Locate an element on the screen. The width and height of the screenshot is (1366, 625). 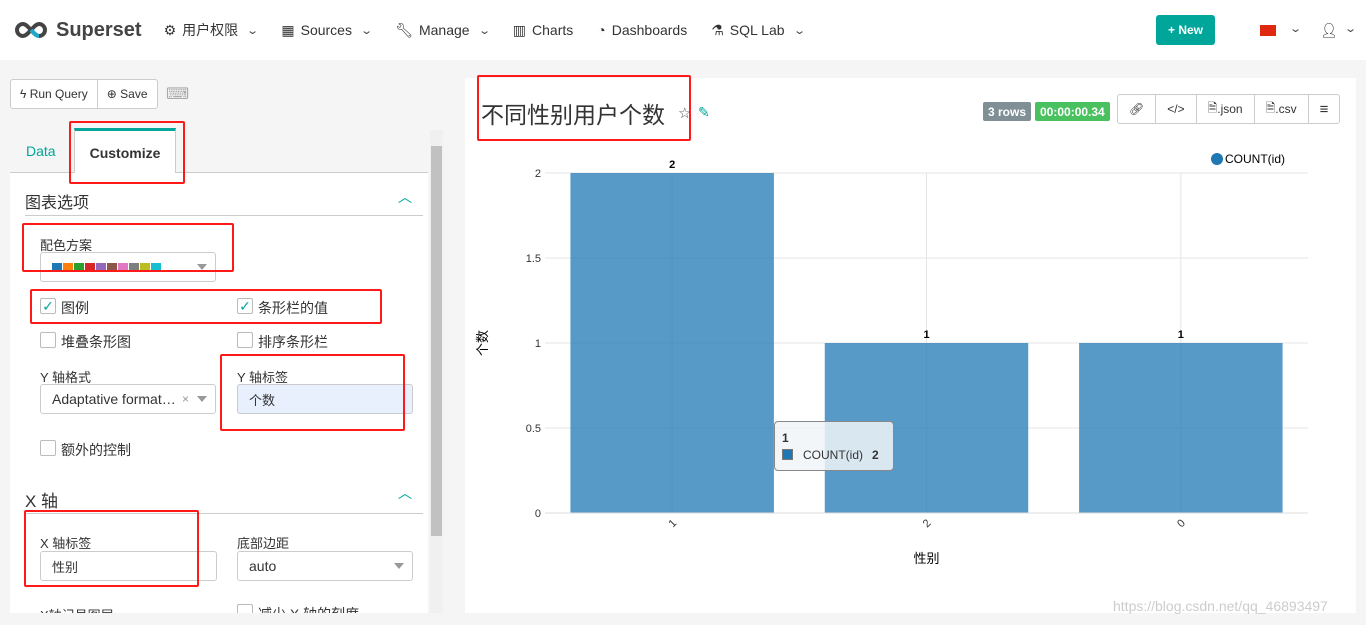
export-csv-button: 🗎 .csv is located at coordinates (1280, 109).